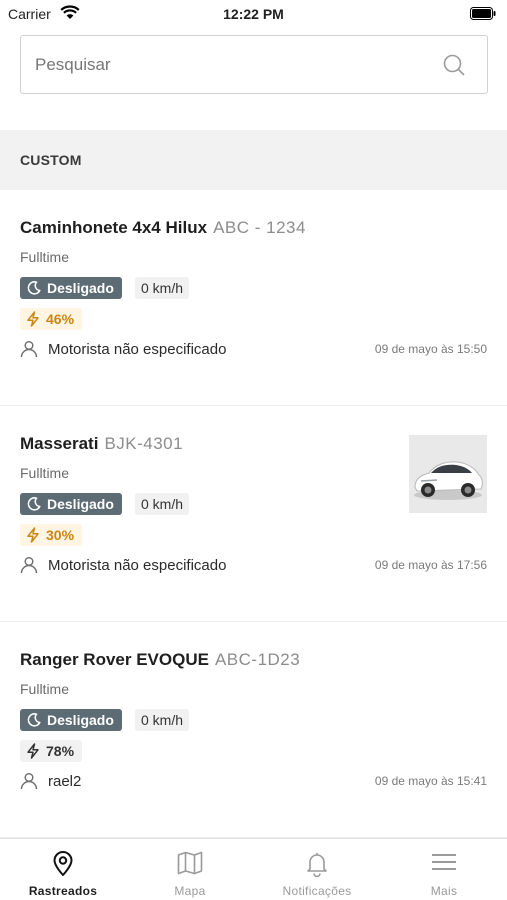  I want to click on vehicle-title: Caminhonete 4x4 Hilux ABC - 1234, so click(163, 228).